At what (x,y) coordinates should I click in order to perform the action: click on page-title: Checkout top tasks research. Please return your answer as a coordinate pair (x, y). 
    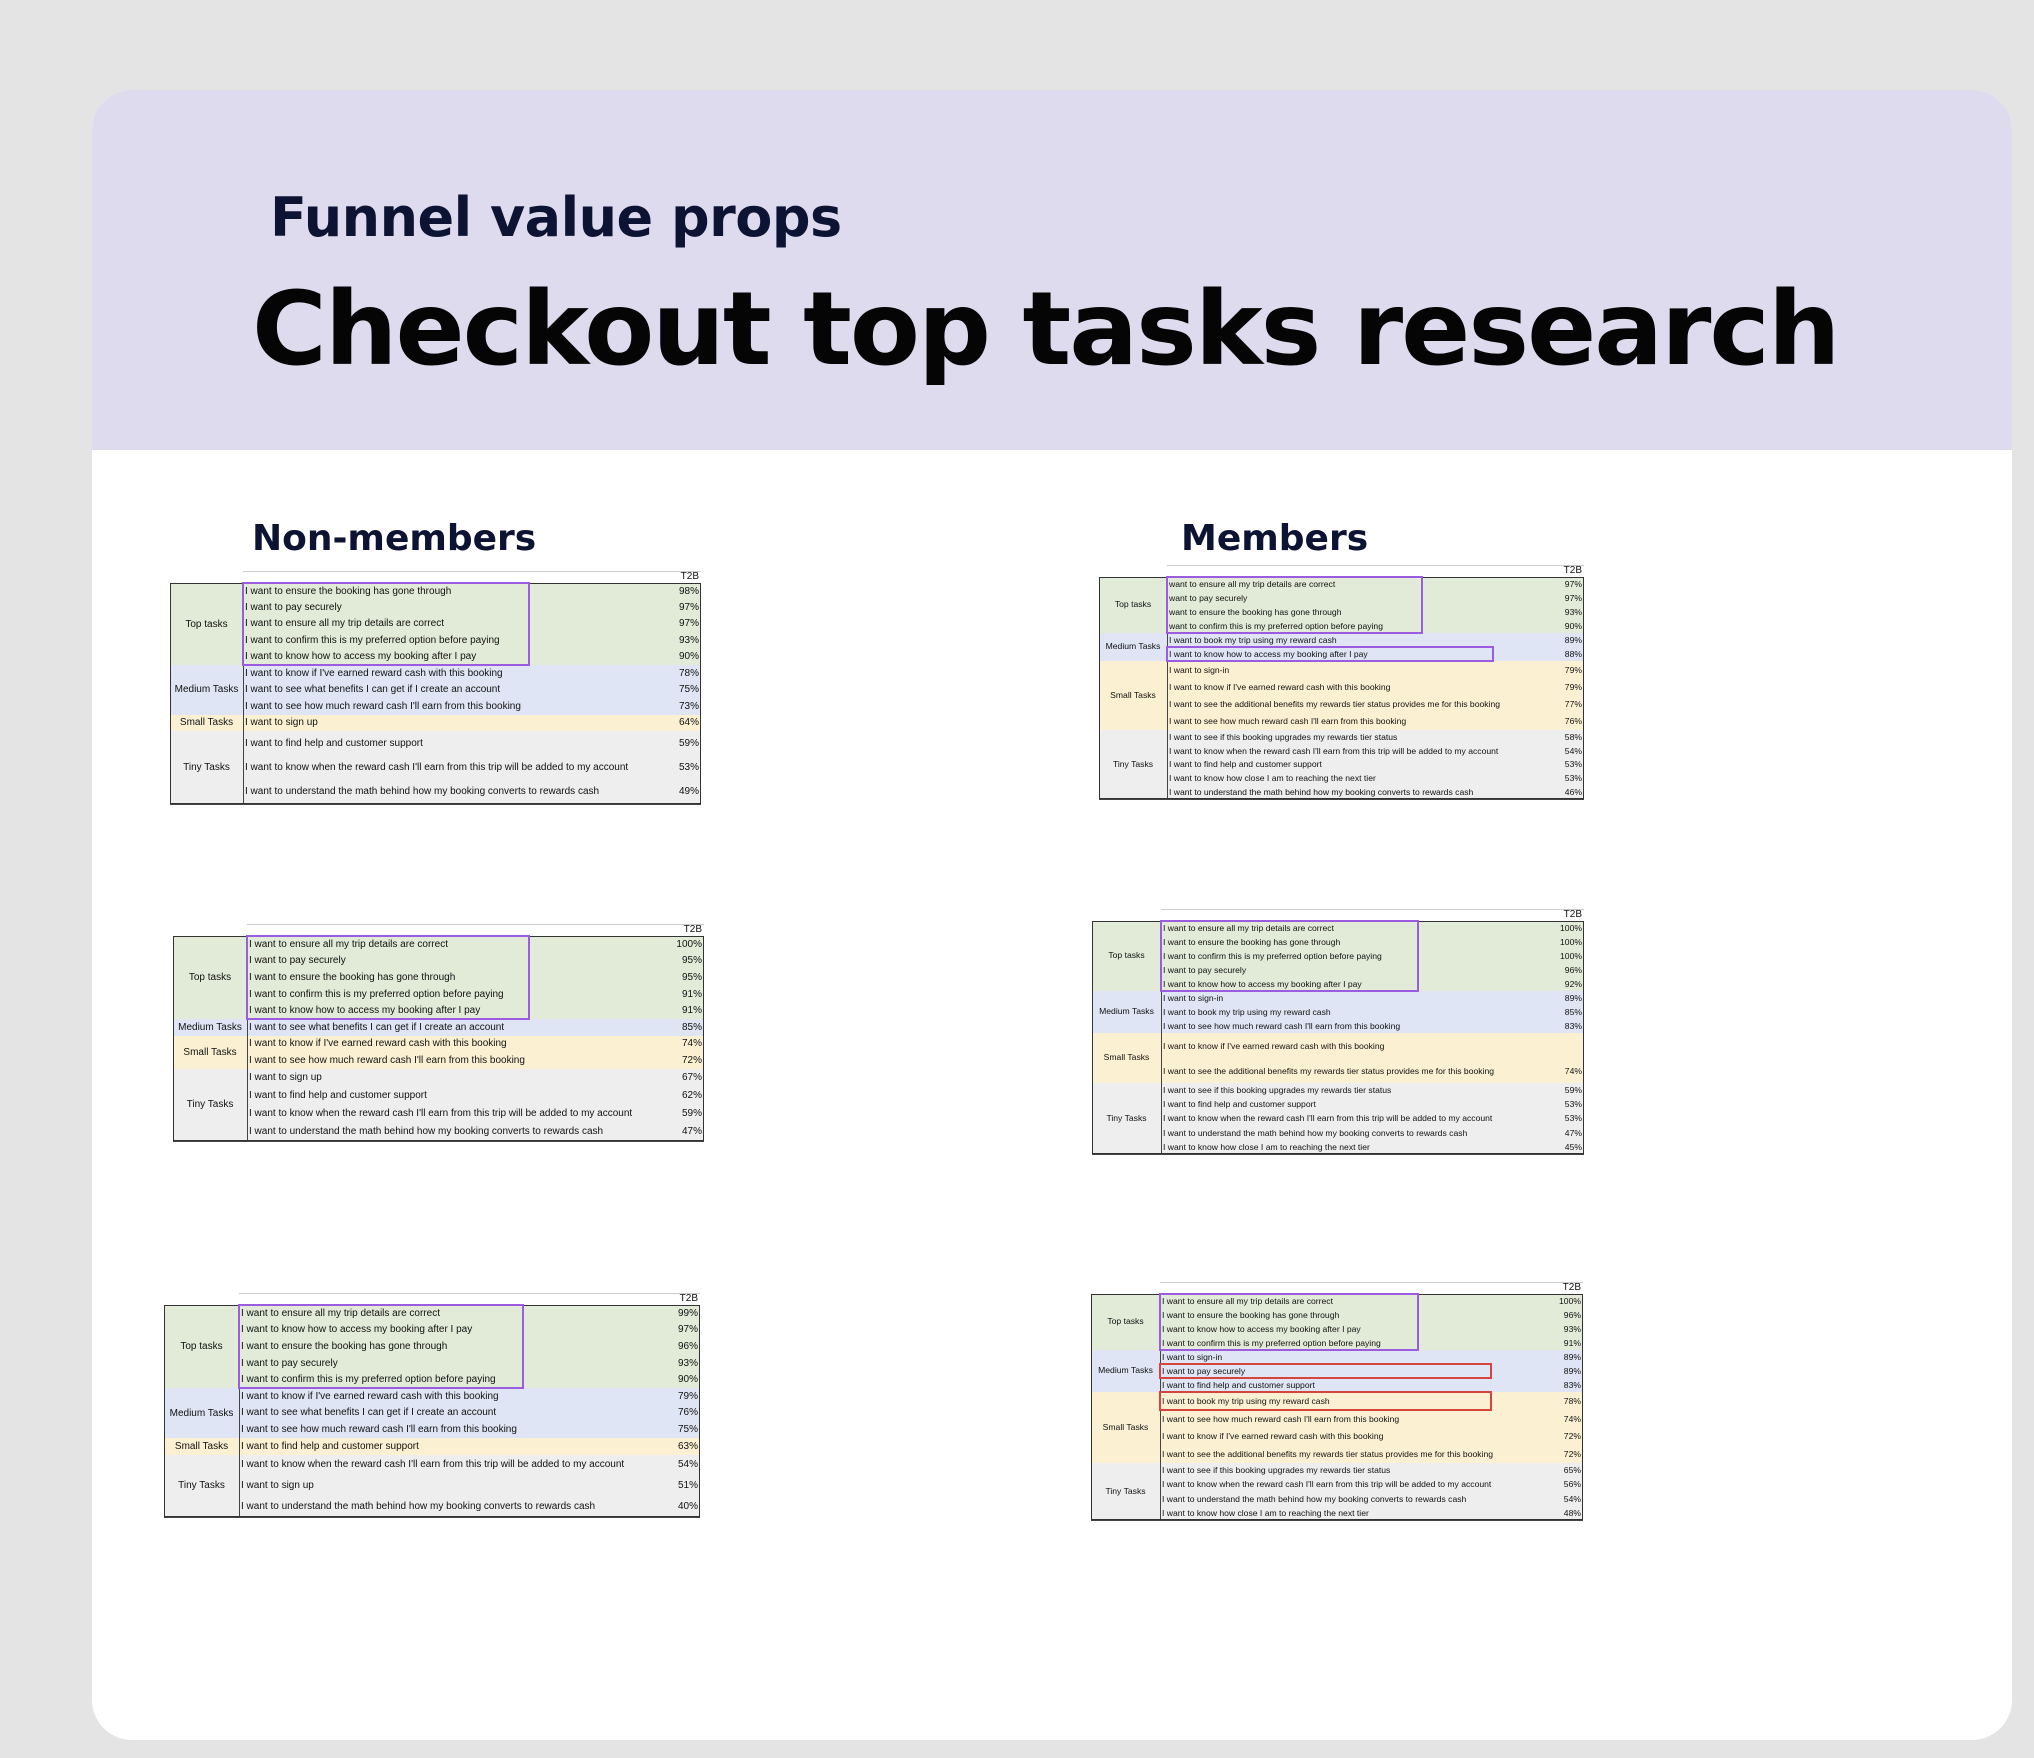
    Looking at the image, I should click on (1046, 329).